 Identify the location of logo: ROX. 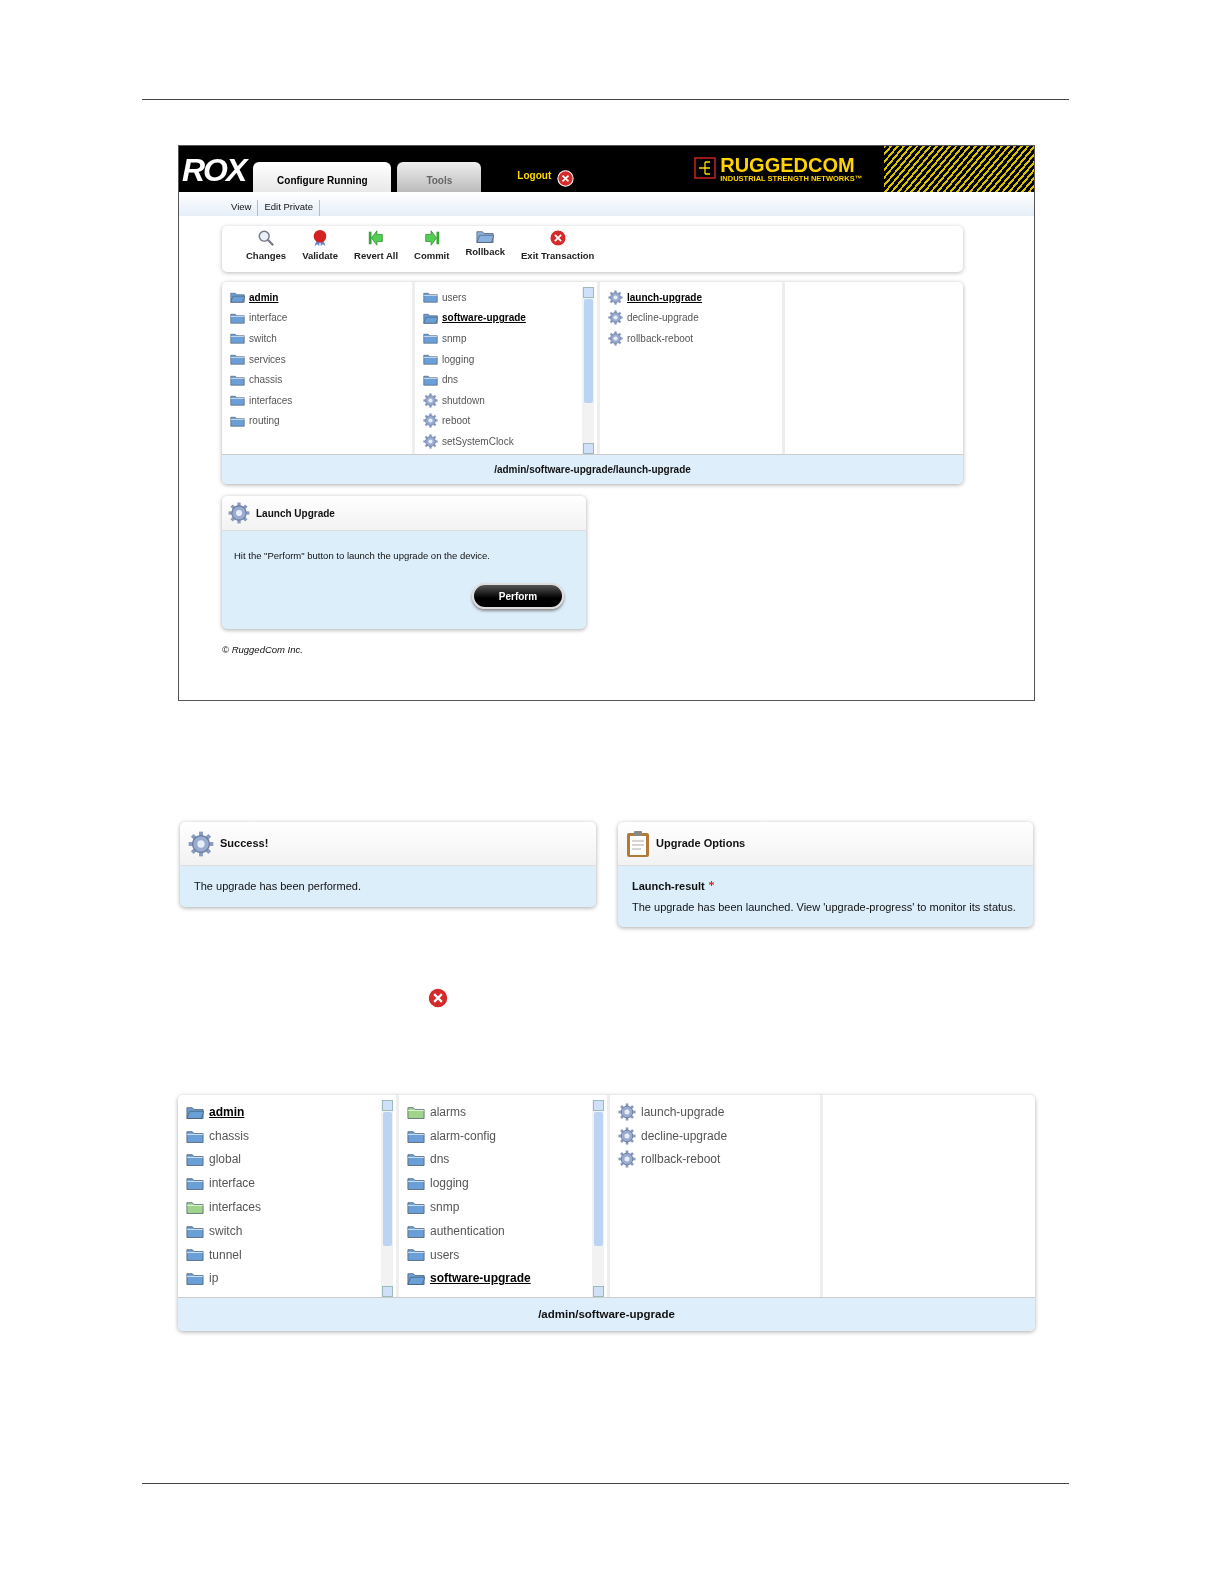
(215, 172).